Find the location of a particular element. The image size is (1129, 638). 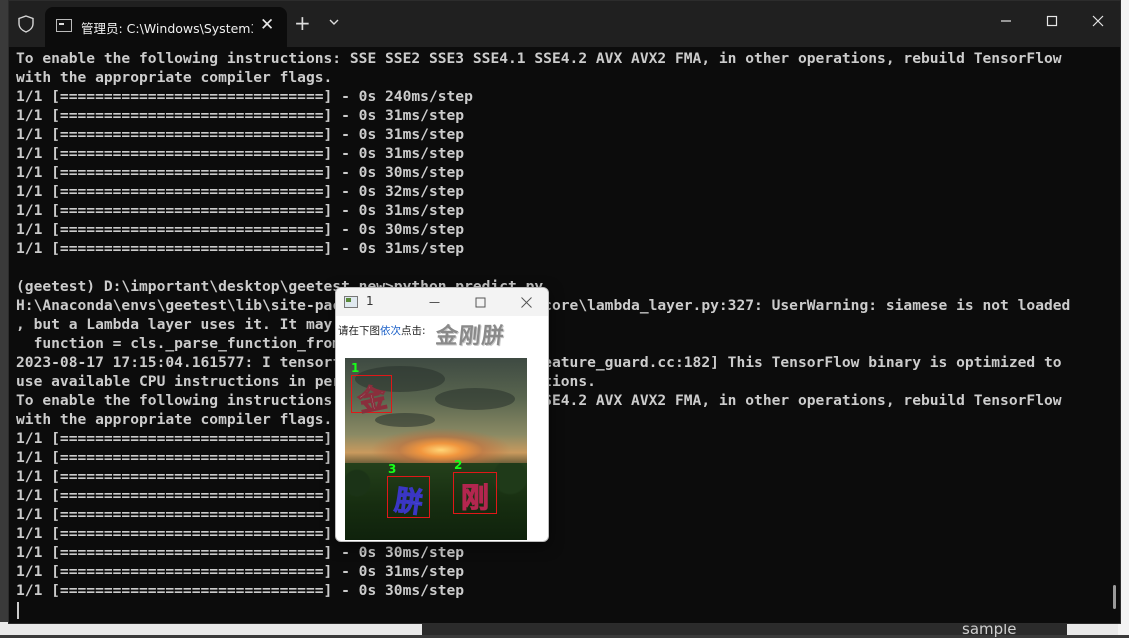

minimize-button is located at coordinates (1006, 21).